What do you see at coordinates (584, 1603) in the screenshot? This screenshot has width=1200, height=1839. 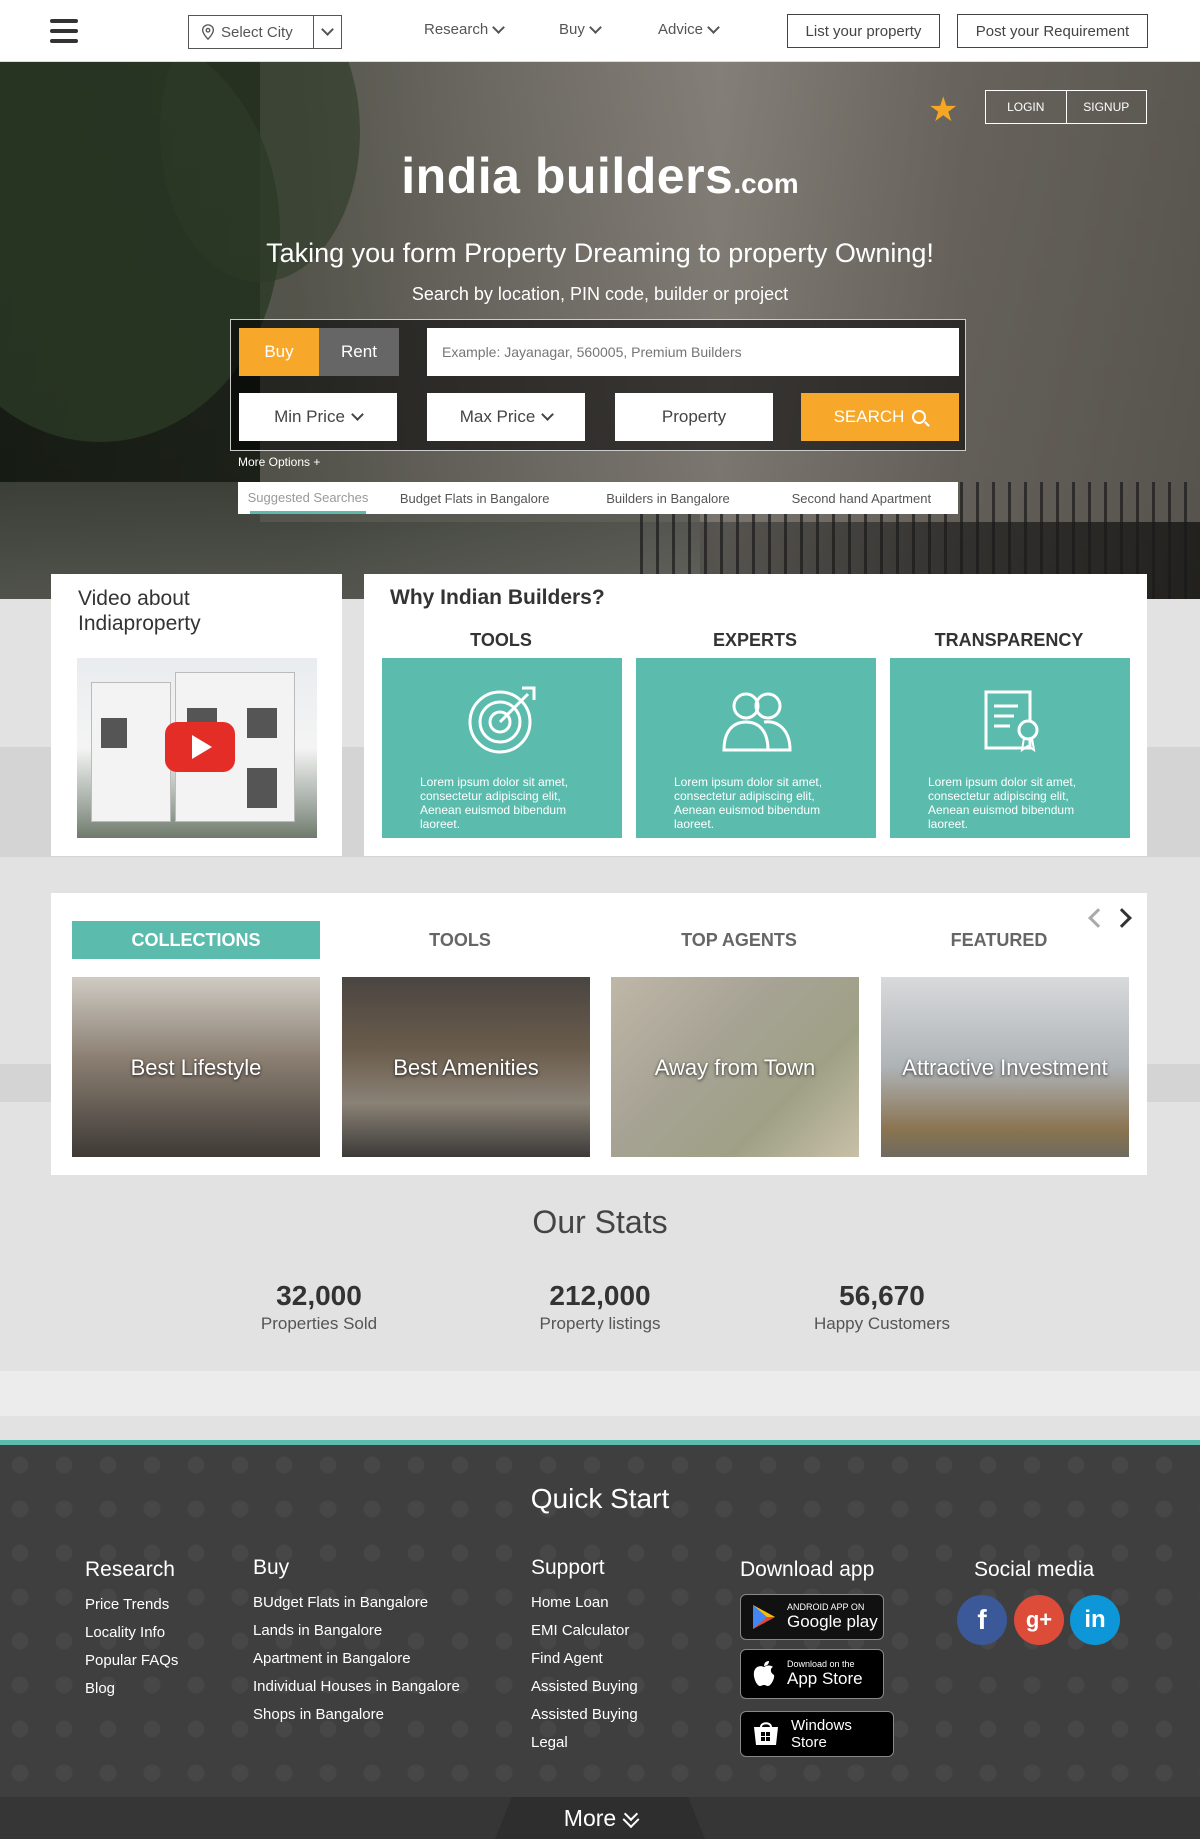 I see `footer-link: Home Loan` at bounding box center [584, 1603].